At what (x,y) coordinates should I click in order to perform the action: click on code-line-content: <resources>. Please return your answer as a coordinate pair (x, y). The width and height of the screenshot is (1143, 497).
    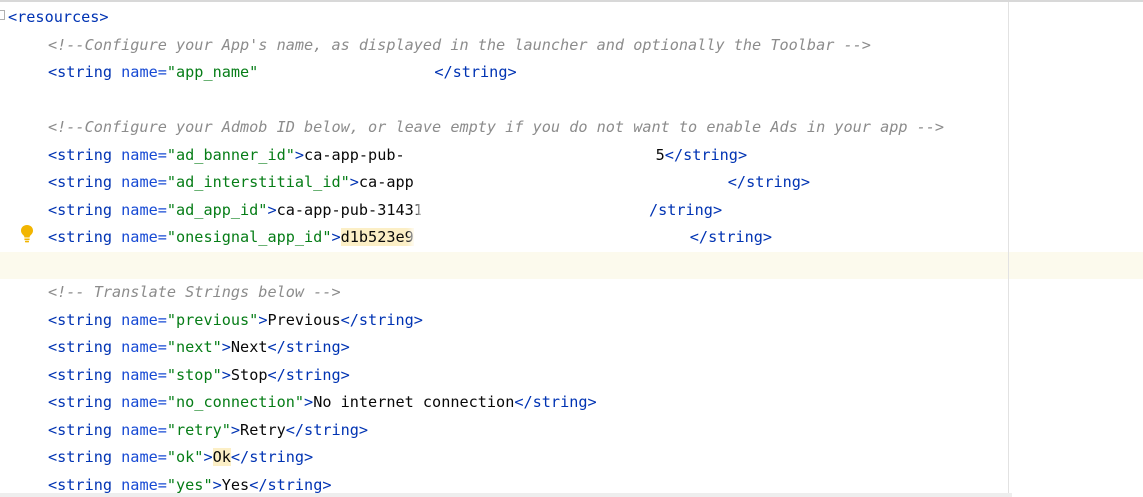
    Looking at the image, I should click on (58, 17).